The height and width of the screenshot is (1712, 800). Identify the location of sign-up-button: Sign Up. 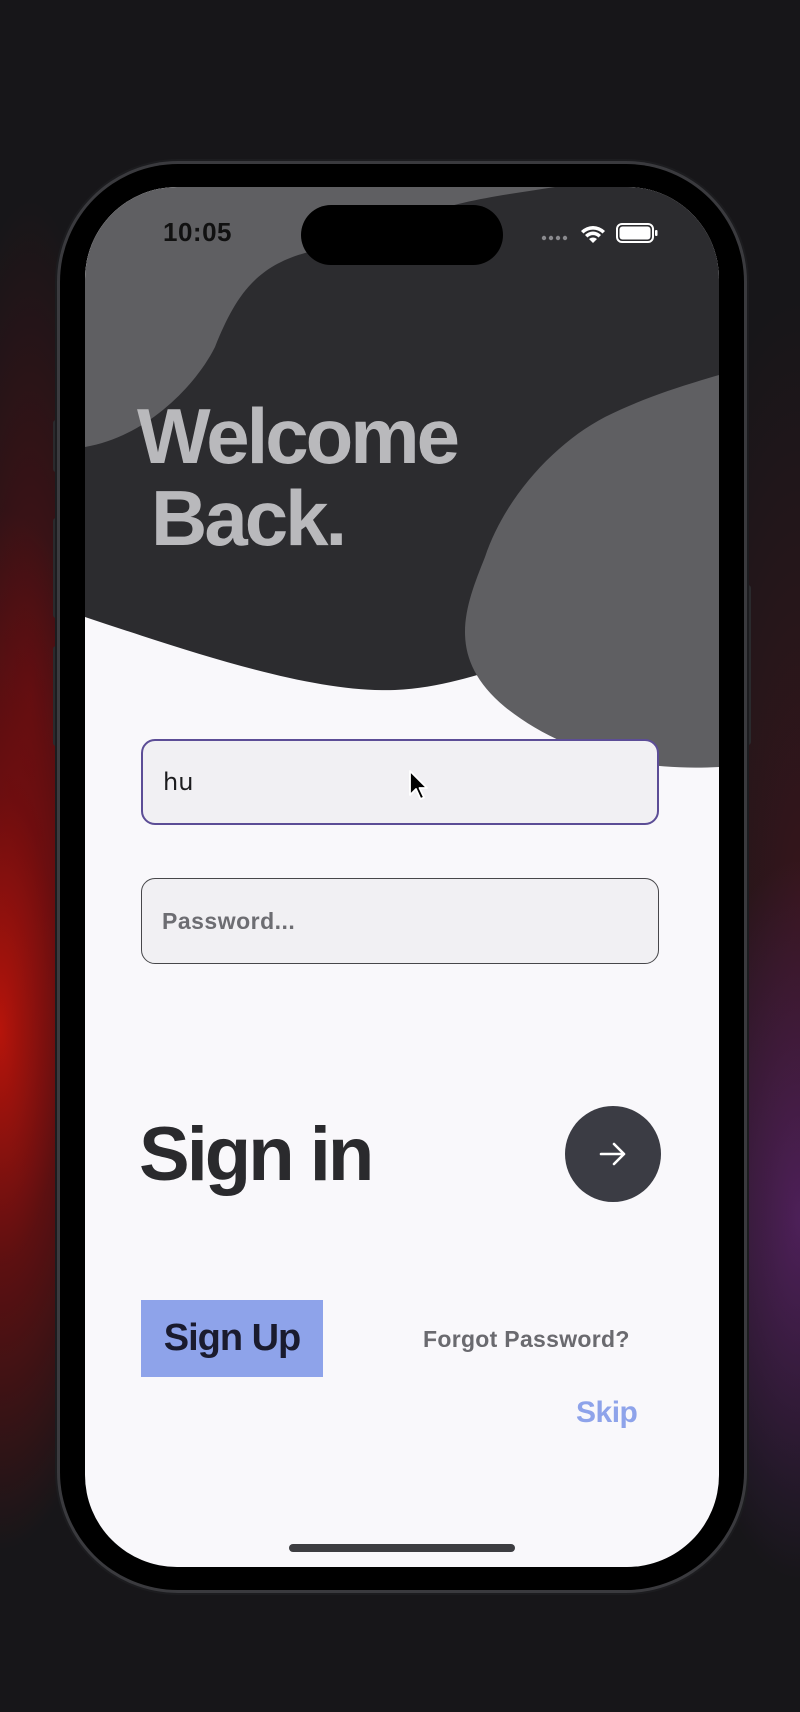
(232, 1338).